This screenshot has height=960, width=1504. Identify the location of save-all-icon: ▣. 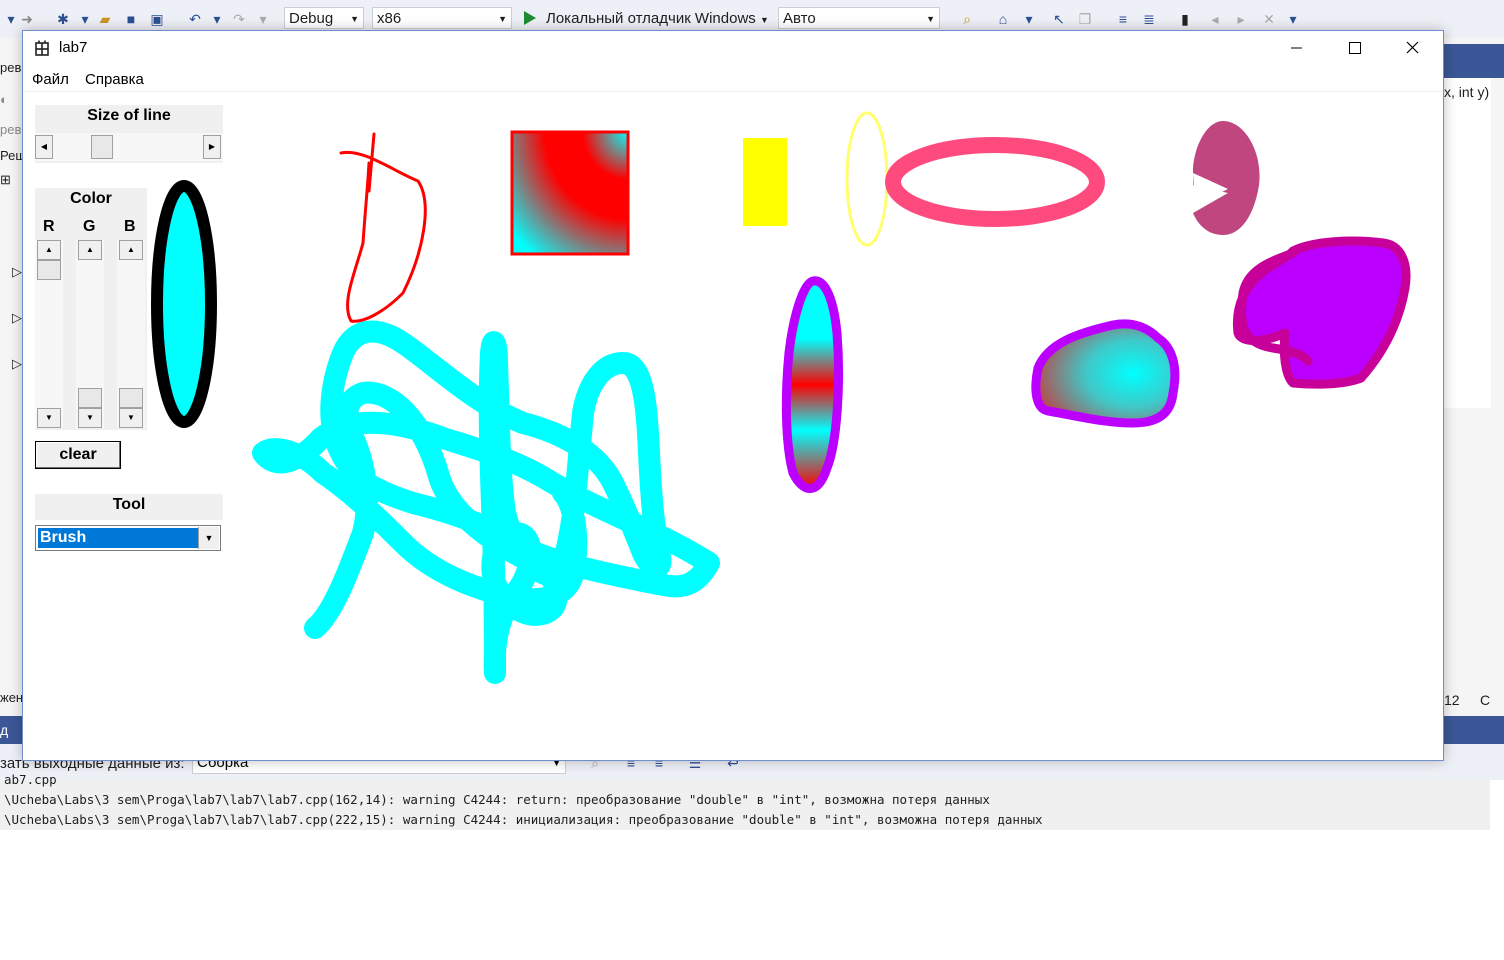
(157, 19).